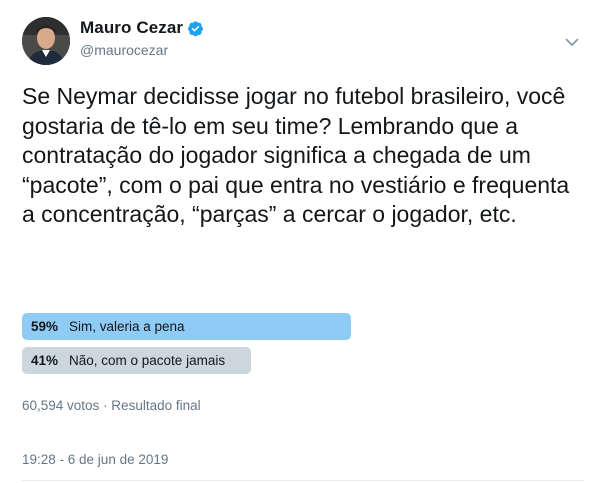 The width and height of the screenshot is (596, 483). What do you see at coordinates (95, 459) in the screenshot?
I see `tweet-timestamp: 19:28 - 6 de jun de 2019` at bounding box center [95, 459].